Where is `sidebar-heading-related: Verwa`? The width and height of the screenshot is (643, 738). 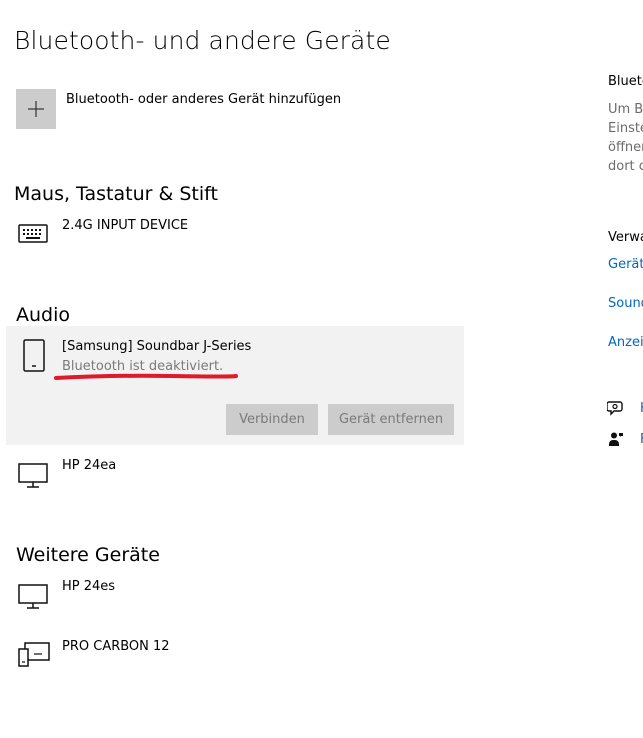 sidebar-heading-related: Verwa is located at coordinates (625, 237).